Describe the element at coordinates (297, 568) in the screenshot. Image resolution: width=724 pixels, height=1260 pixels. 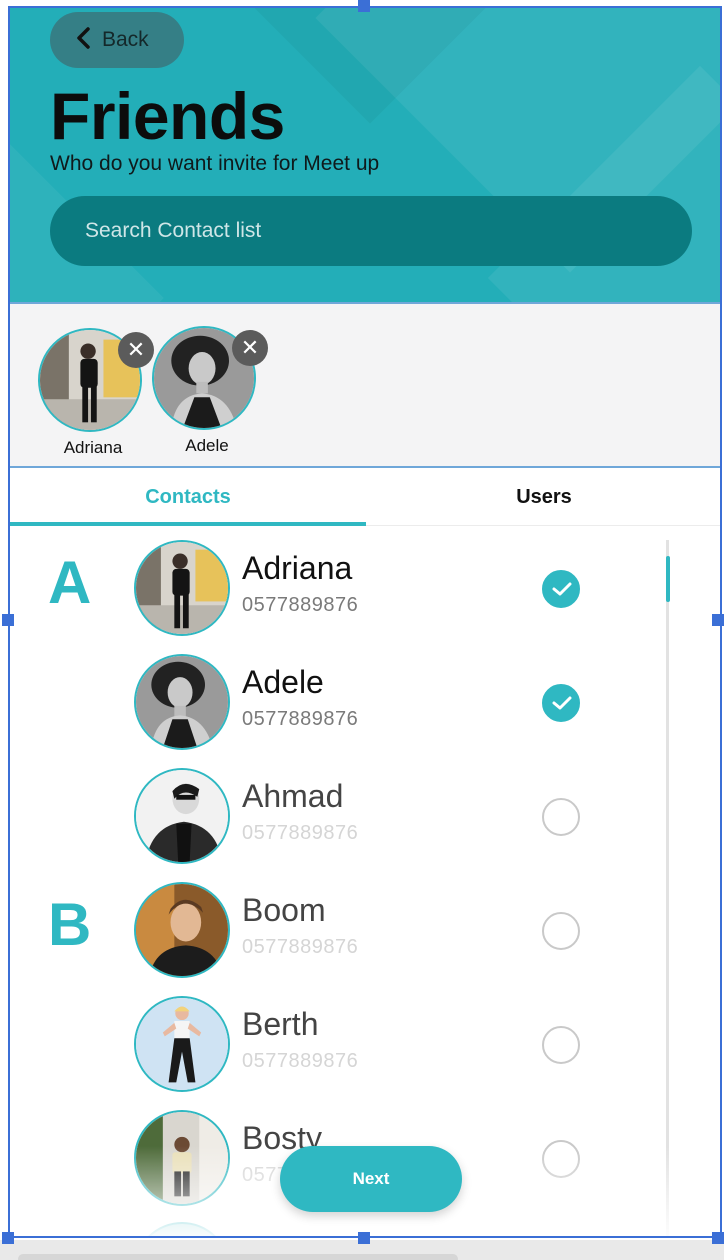
I see `contact-name: Adriana` at that location.